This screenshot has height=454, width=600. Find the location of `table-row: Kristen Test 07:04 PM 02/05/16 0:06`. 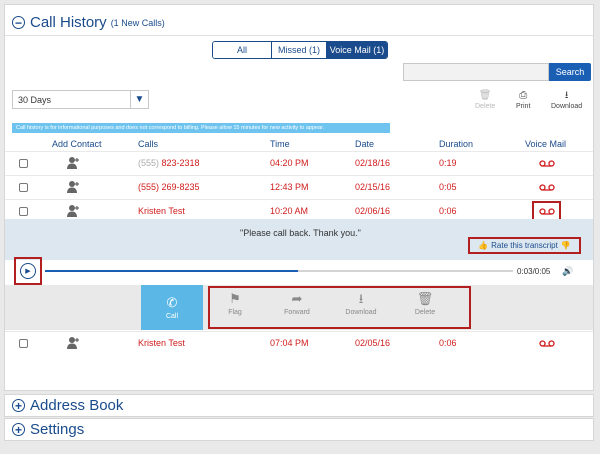

table-row: Kristen Test 07:04 PM 02/05/16 0:06 is located at coordinates (299, 343).